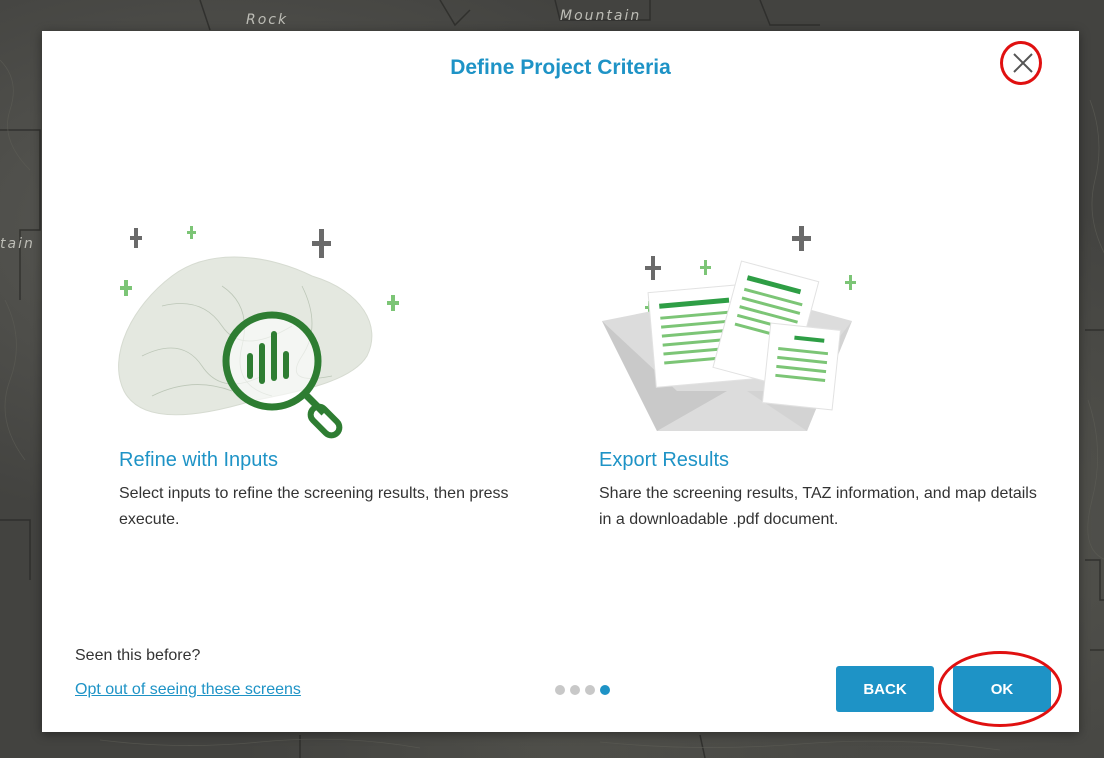 The width and height of the screenshot is (1112, 758). What do you see at coordinates (138, 655) in the screenshot?
I see `seen-before-text: Seen this before?` at bounding box center [138, 655].